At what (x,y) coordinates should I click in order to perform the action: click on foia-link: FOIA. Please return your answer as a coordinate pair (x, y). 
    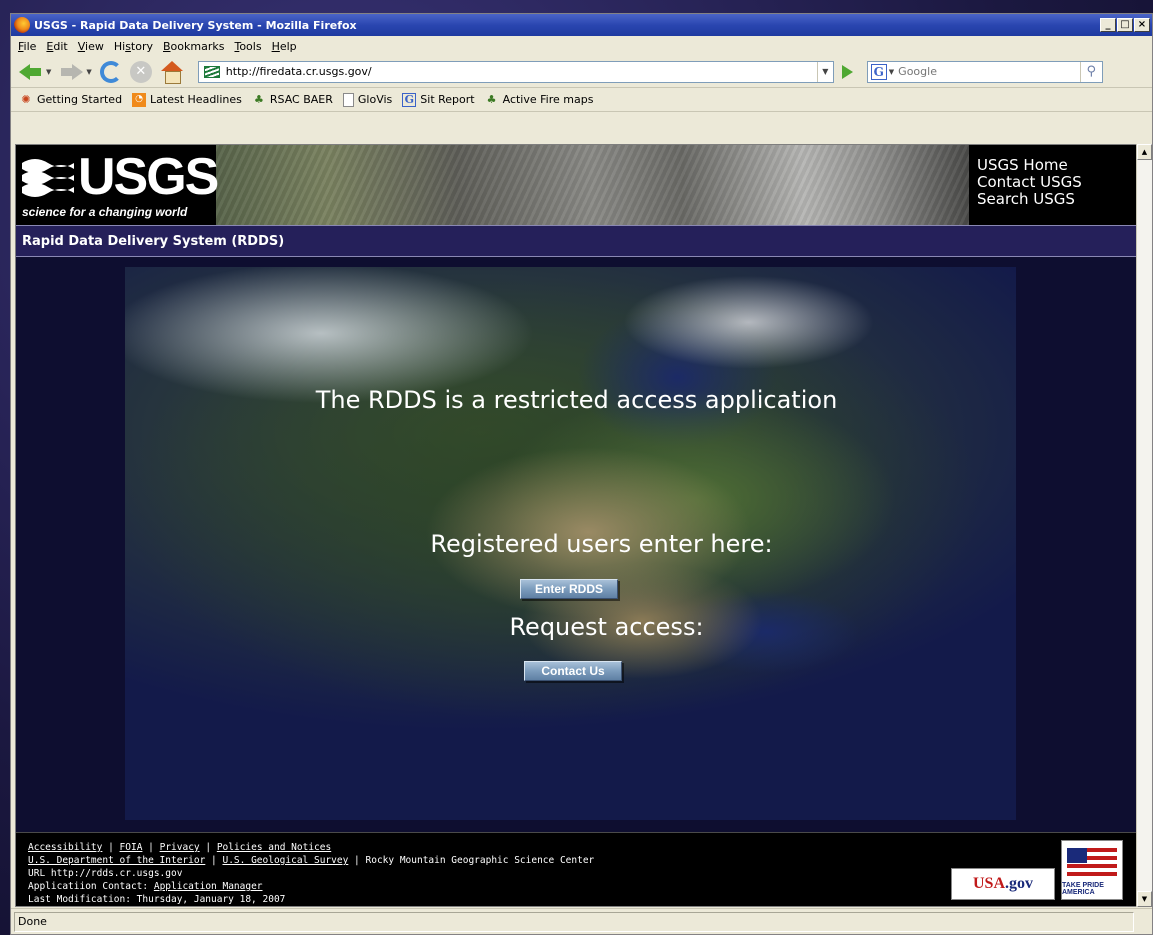
    Looking at the image, I should click on (131, 847).